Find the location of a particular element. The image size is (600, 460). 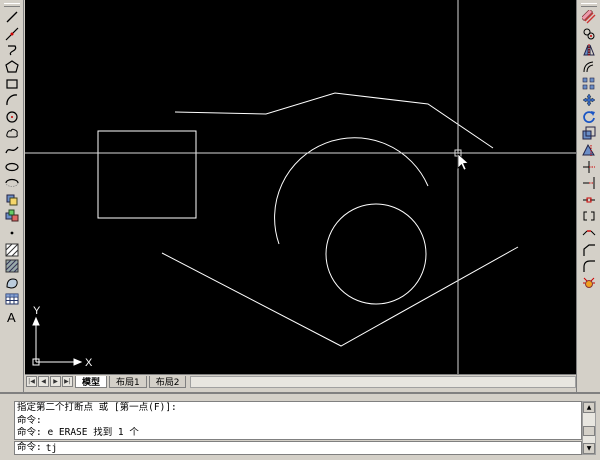

array-button is located at coordinates (589, 83).